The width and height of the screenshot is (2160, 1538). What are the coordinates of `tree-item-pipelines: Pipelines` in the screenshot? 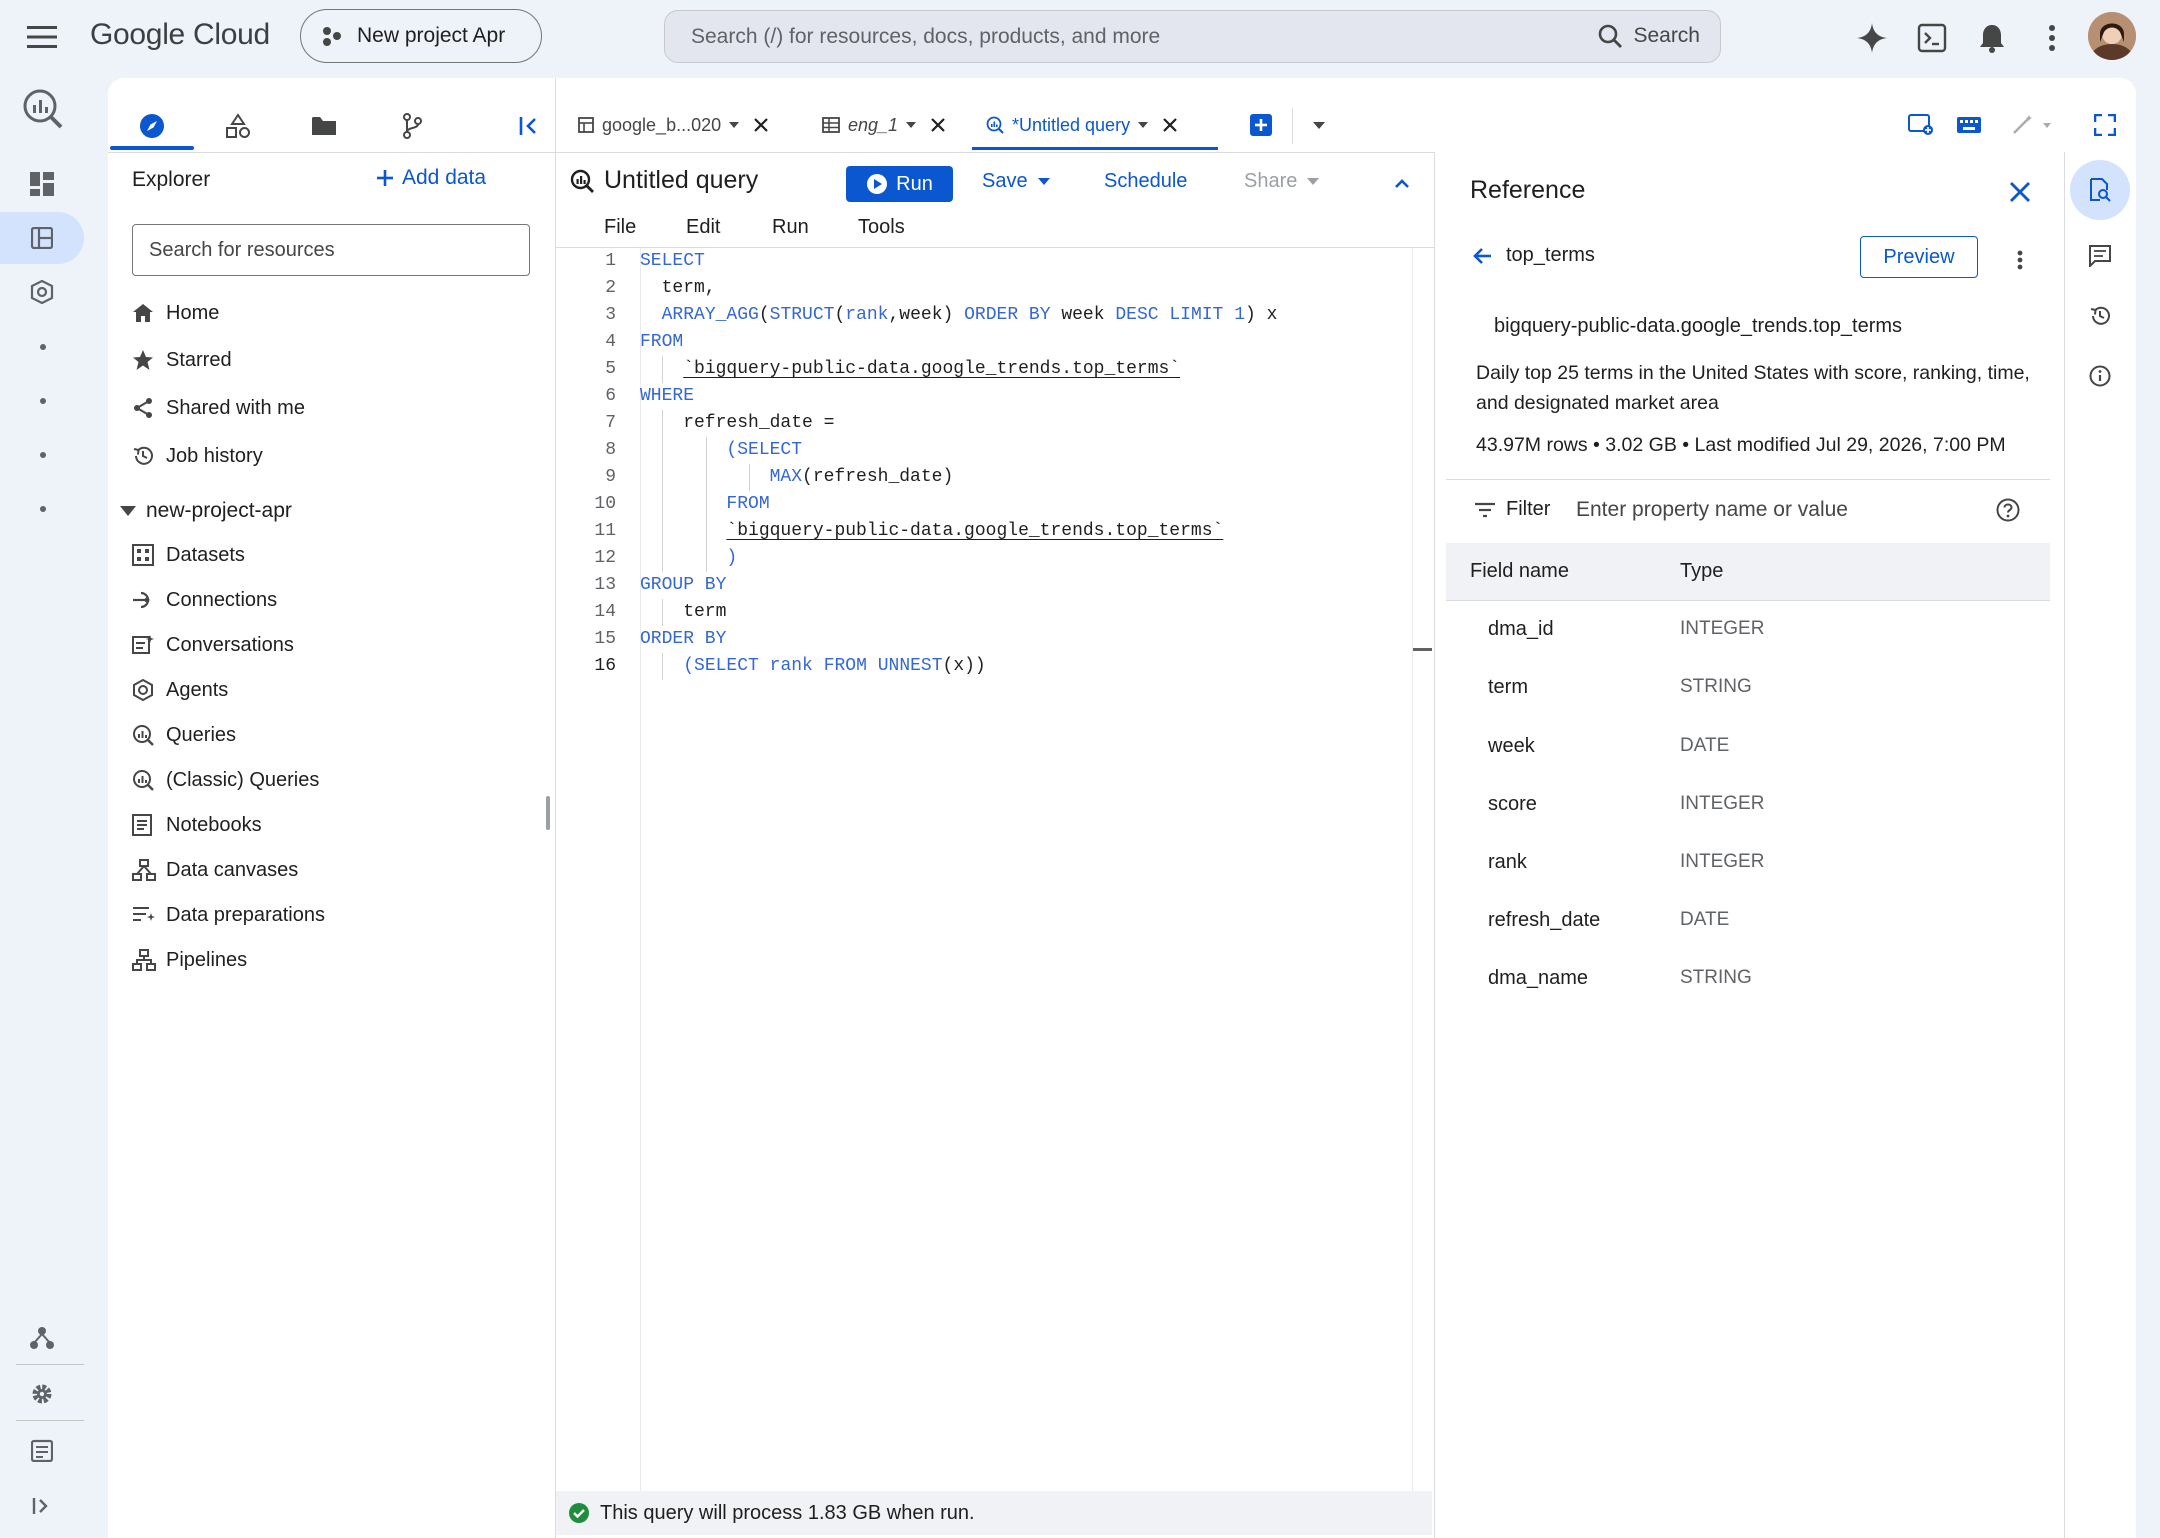 It's located at (189, 960).